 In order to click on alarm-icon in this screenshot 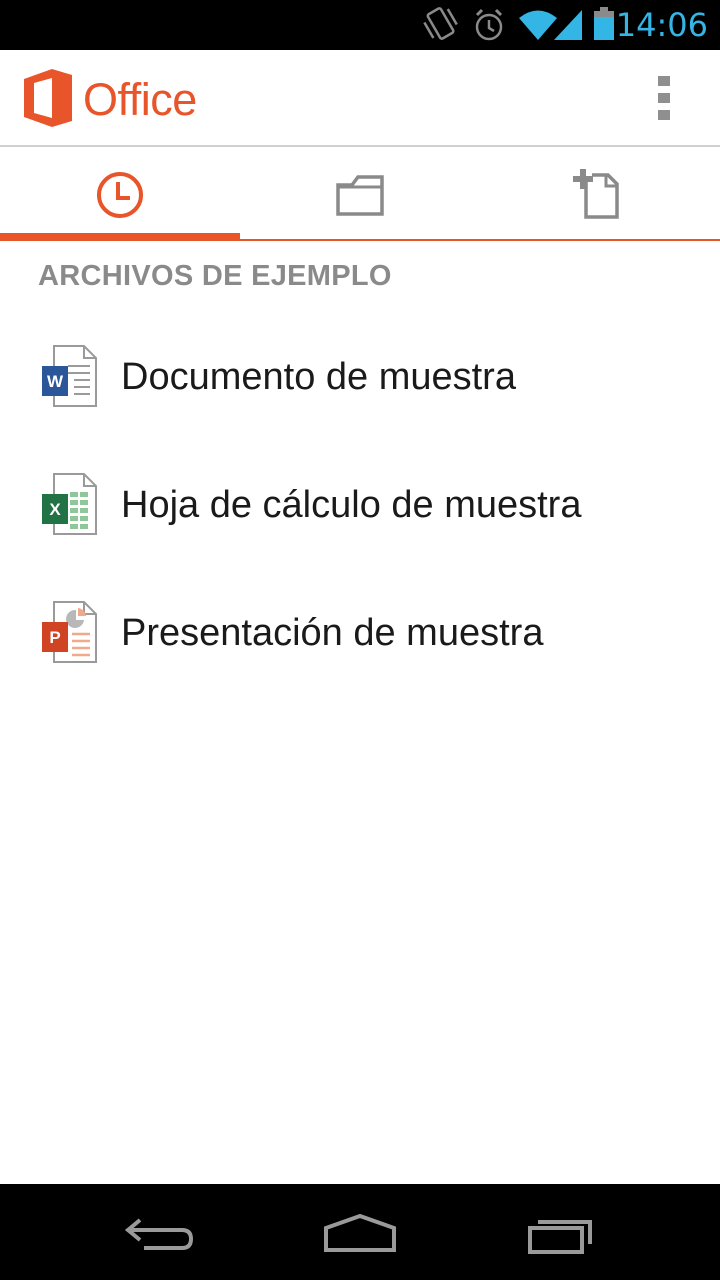, I will do `click(490, 27)`.